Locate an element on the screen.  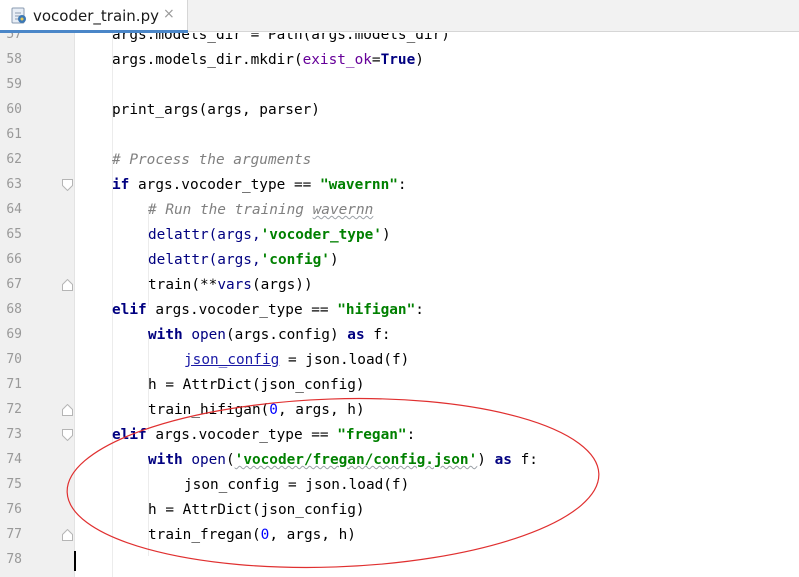
code-line: 73 elif args.vocoder_type == "fregan": is located at coordinates (399, 435).